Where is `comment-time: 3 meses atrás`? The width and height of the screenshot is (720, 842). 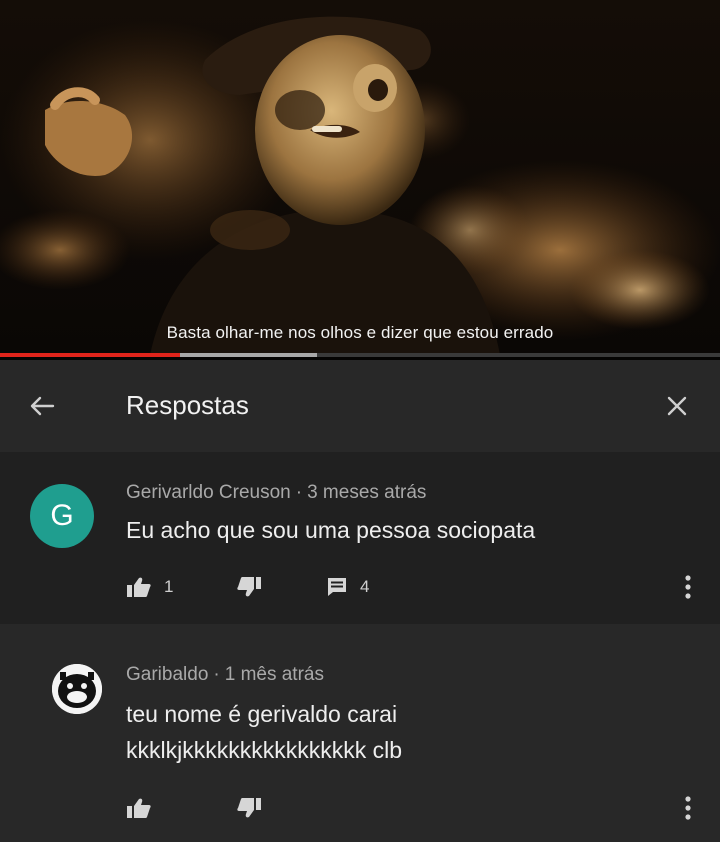 comment-time: 3 meses atrás is located at coordinates (367, 492).